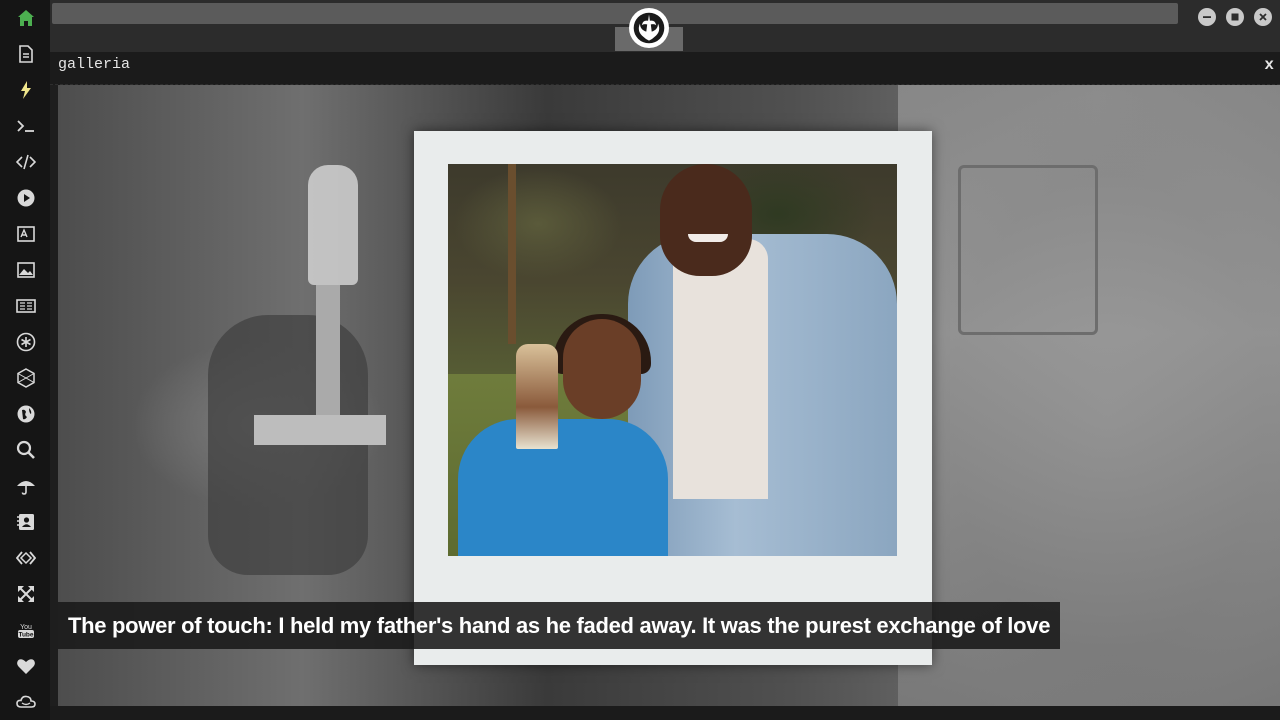 The width and height of the screenshot is (1280, 720). I want to click on translate-icon, so click(26, 234).